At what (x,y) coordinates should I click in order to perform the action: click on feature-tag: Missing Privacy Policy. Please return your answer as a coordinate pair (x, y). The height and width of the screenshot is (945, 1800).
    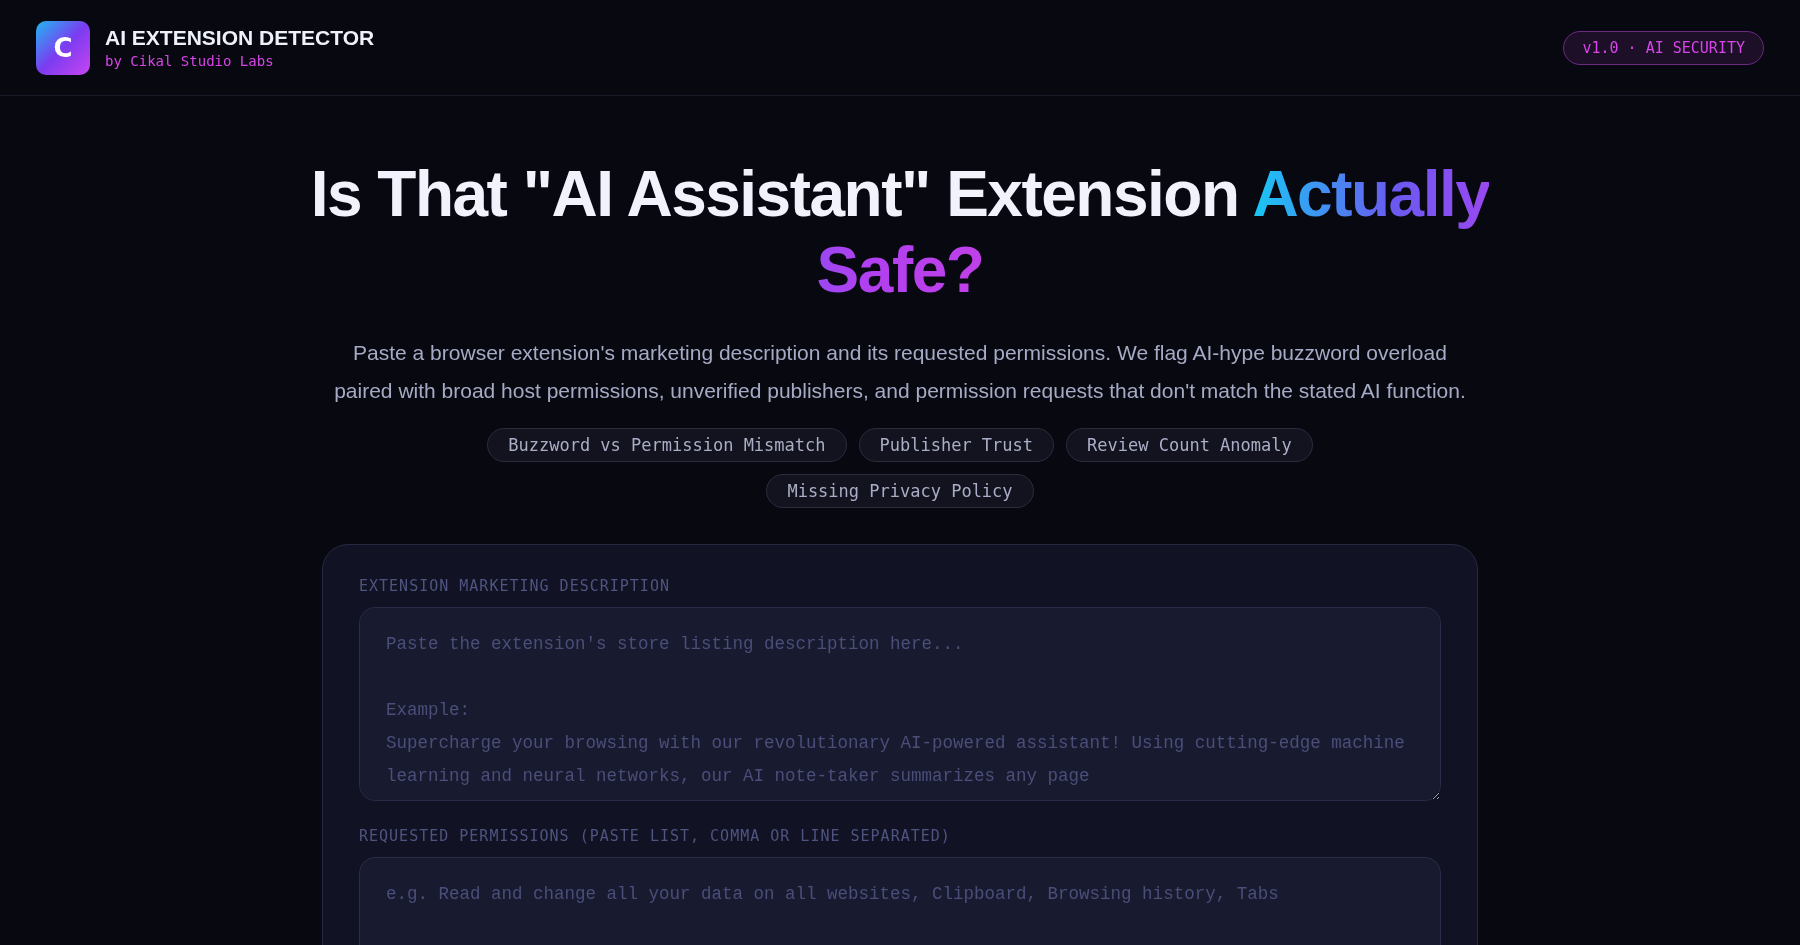
    Looking at the image, I should click on (900, 491).